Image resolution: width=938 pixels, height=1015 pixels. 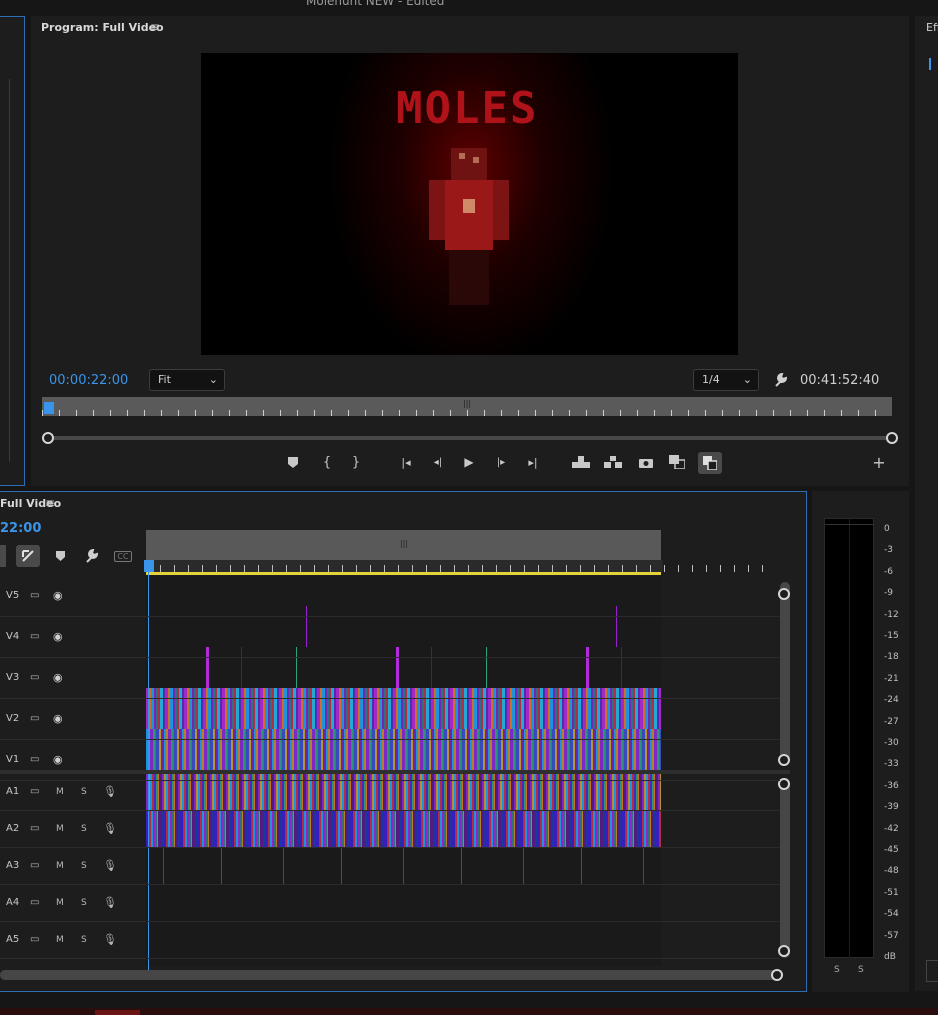 I want to click on export-frame-icon, so click(x=646, y=462).